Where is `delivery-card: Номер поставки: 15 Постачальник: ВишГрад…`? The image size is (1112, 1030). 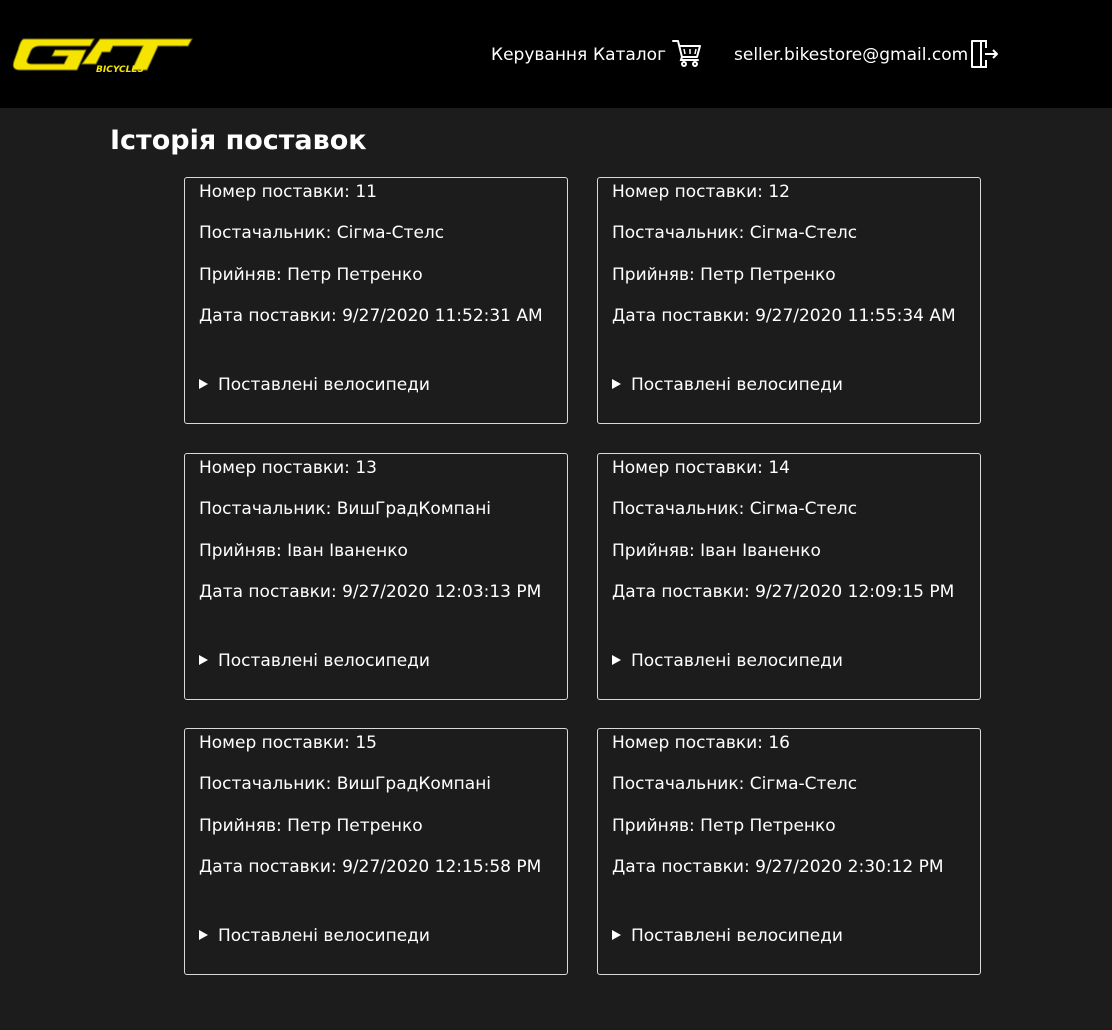
delivery-card: Номер поставки: 15 Постачальник: ВишГрад… is located at coordinates (376, 851).